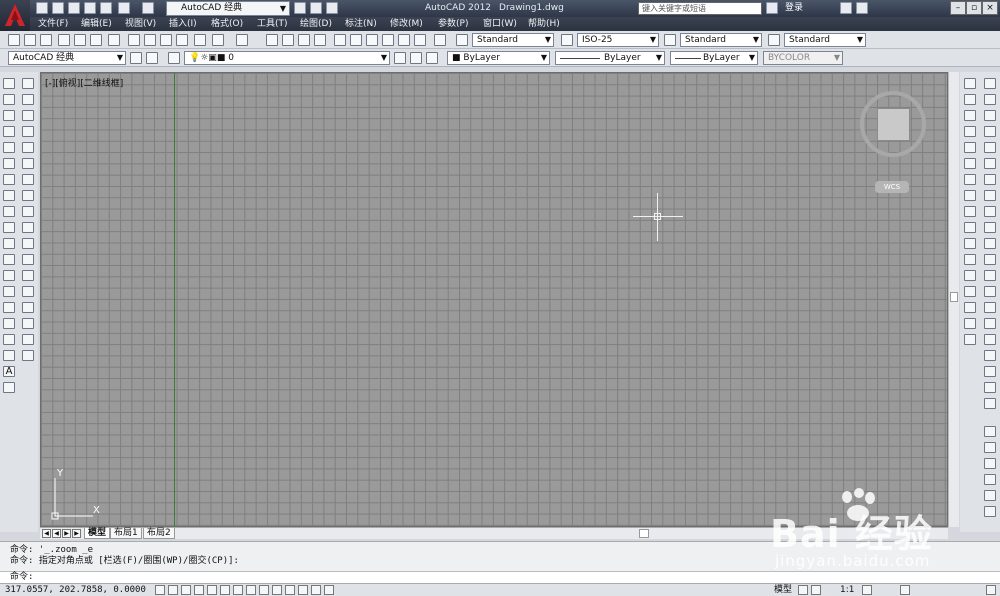  I want to click on menu-help: 帮助(H), so click(544, 24).